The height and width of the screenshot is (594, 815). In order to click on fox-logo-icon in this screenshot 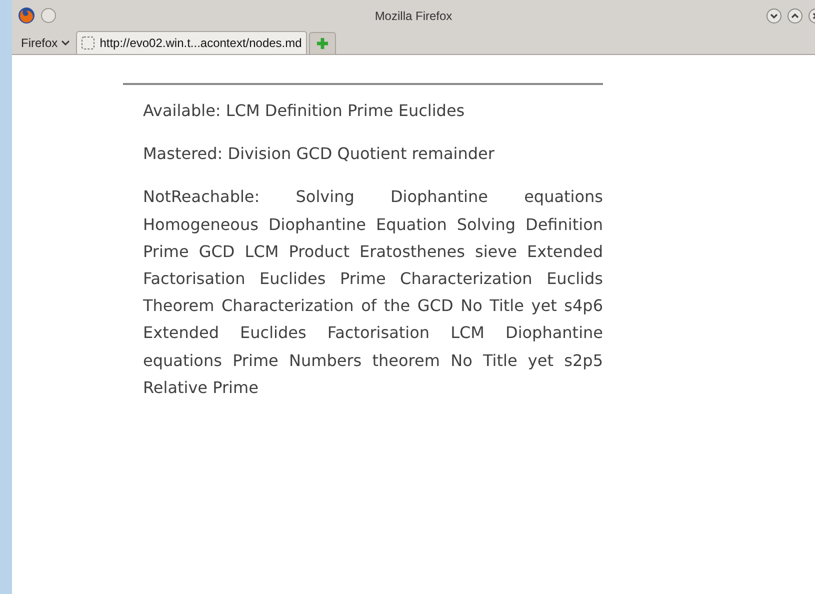, I will do `click(26, 15)`.